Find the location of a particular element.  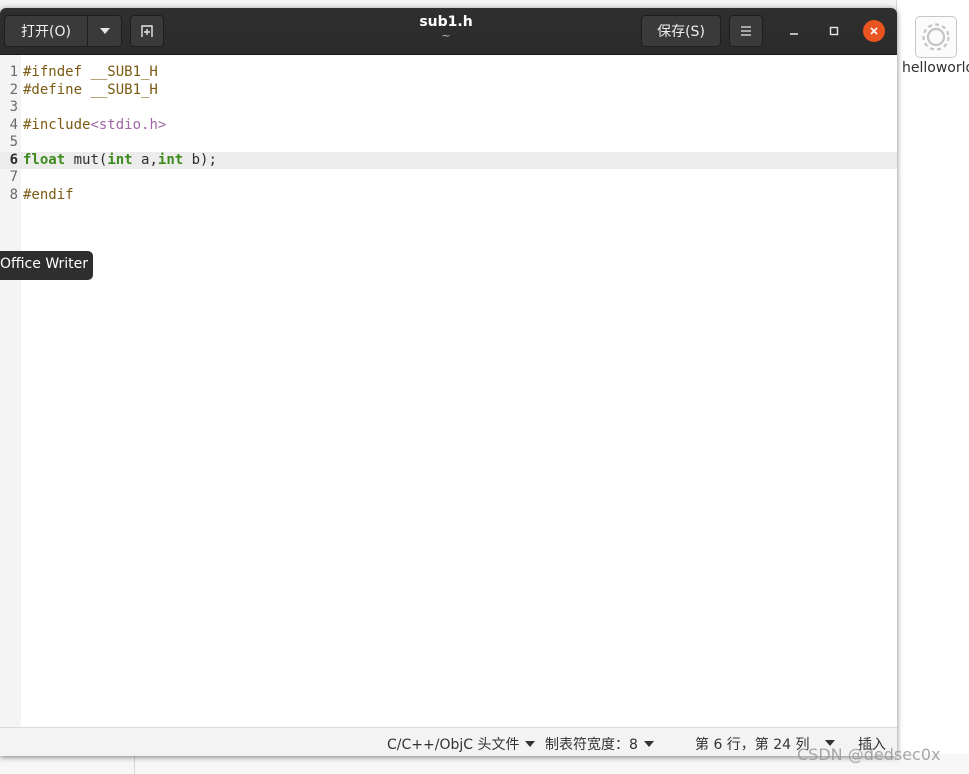

open-dropdown-button is located at coordinates (104, 31).